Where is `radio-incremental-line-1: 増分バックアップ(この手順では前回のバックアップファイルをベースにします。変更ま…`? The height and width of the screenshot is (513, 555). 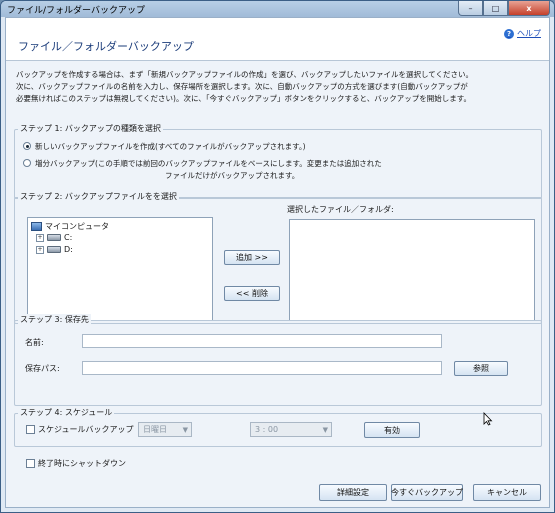 radio-incremental-line-1: 増分バックアップ(この手順では前回のバックアップファイルをベースにします。変更ま… is located at coordinates (208, 163).